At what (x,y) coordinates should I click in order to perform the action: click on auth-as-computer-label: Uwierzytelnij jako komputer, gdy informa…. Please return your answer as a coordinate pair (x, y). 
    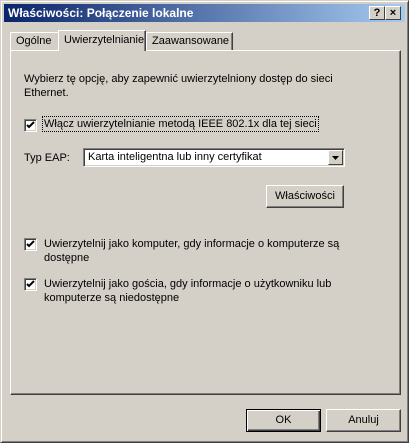
    Looking at the image, I should click on (191, 251).